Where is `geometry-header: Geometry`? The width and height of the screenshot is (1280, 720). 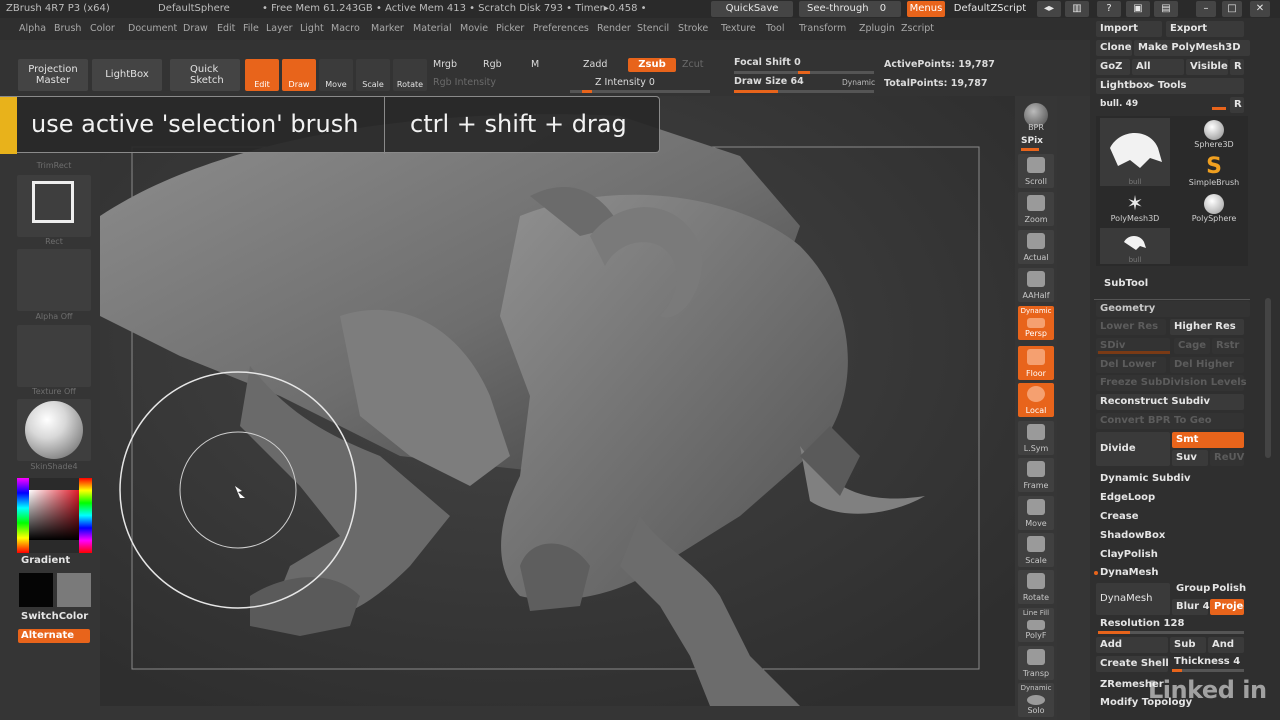
geometry-header: Geometry is located at coordinates (1173, 309).